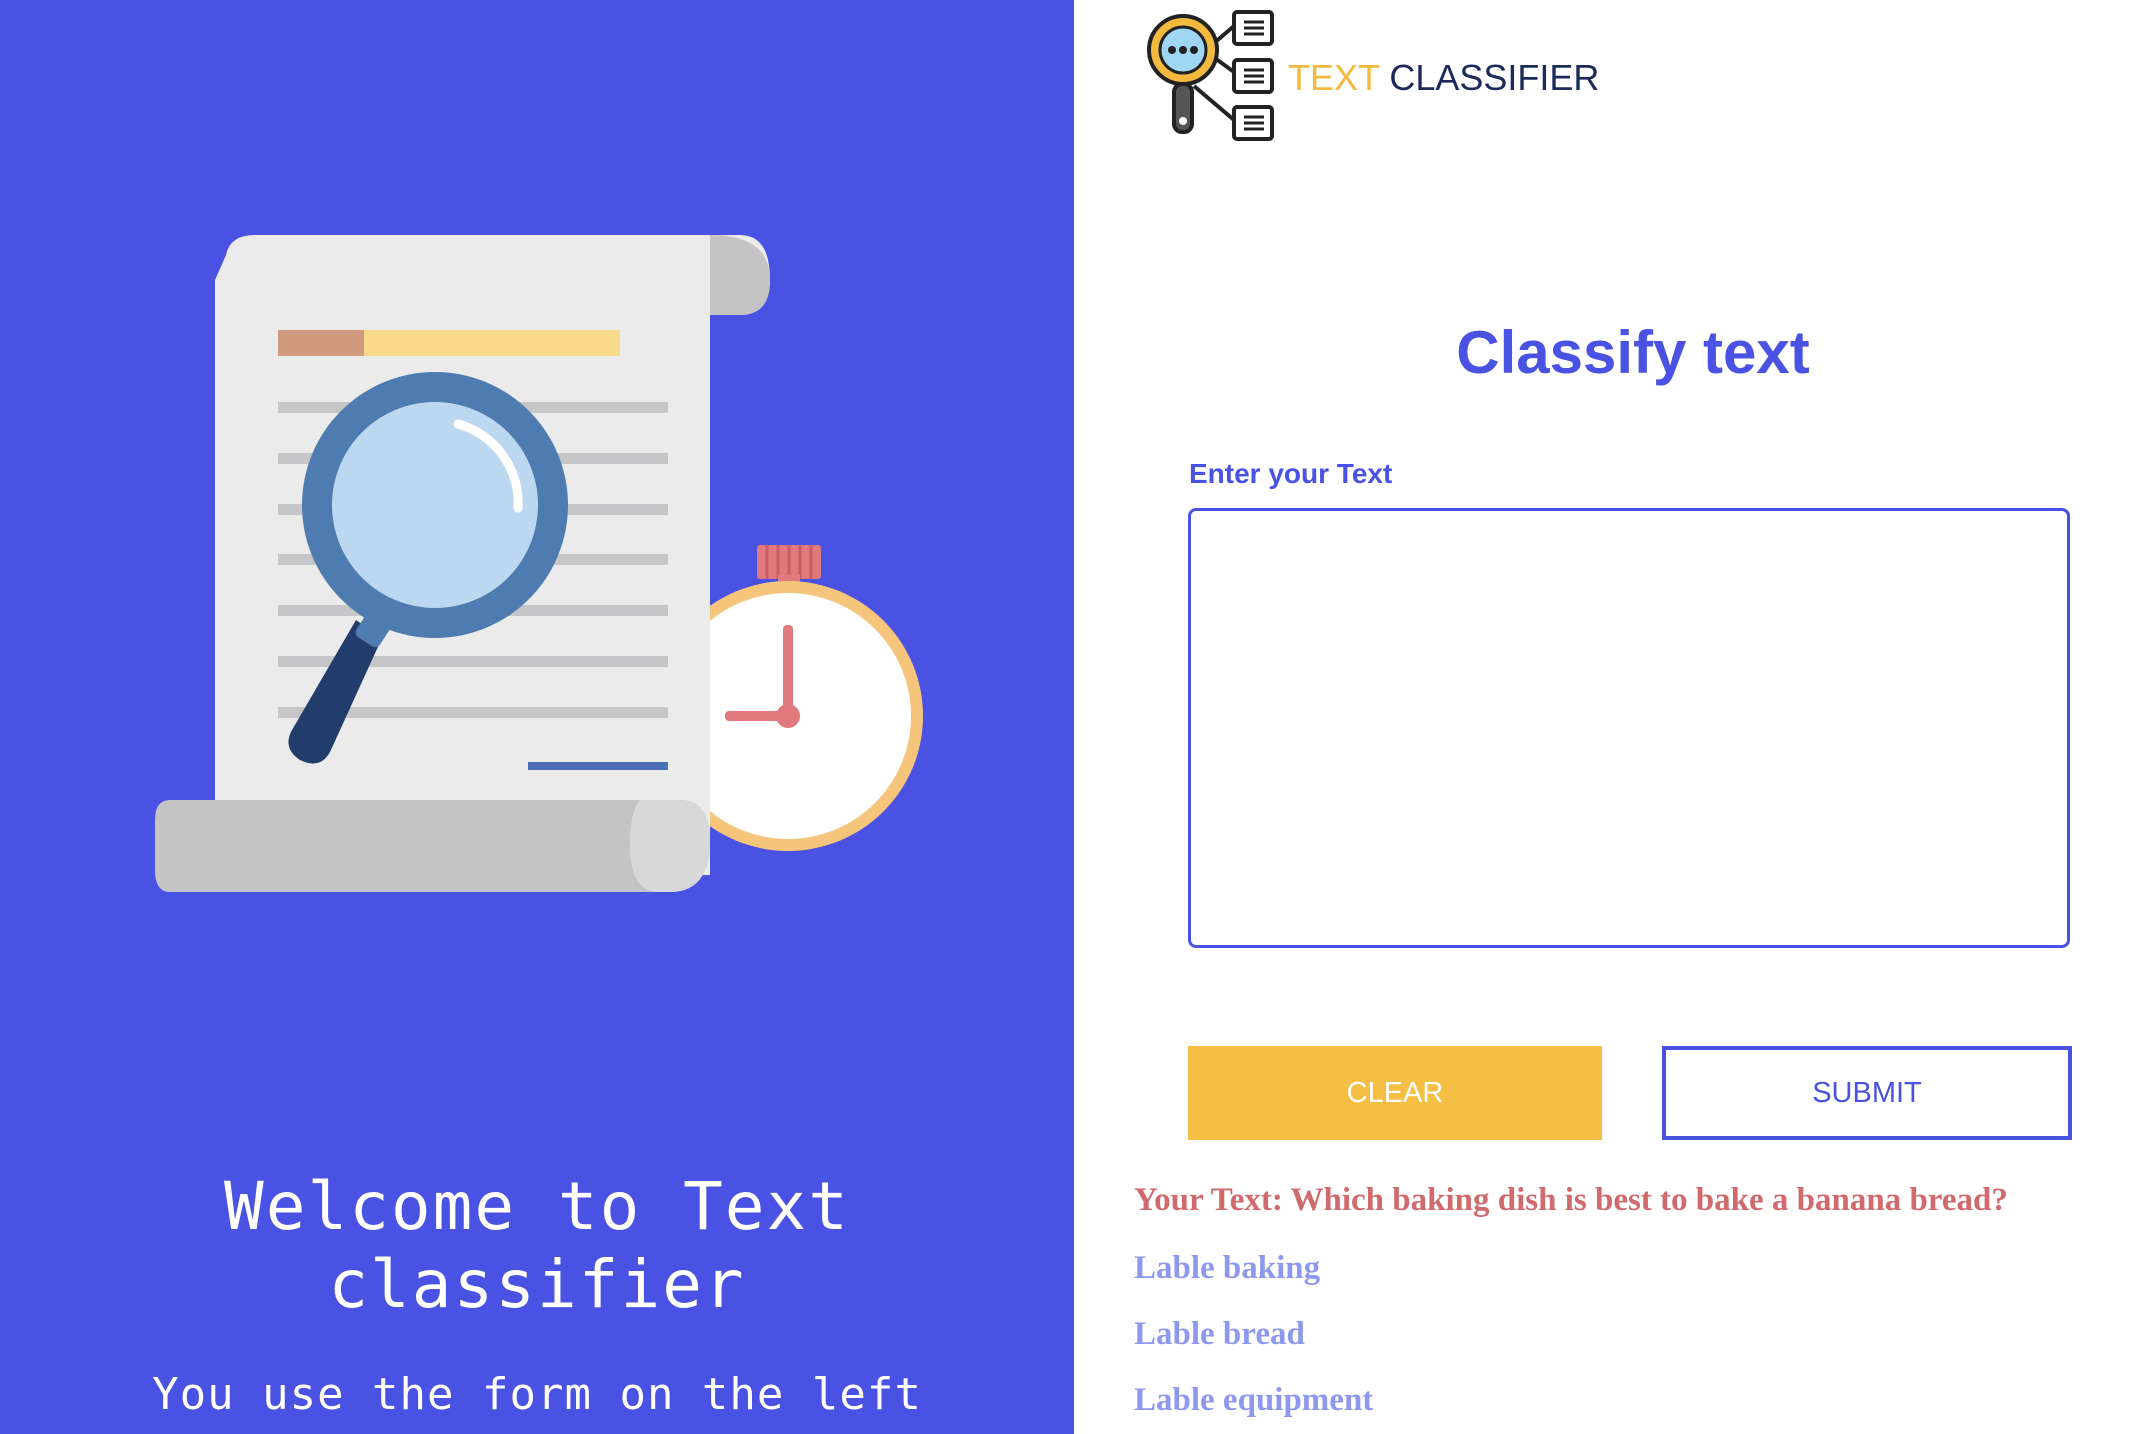 This screenshot has width=2152, height=1434. What do you see at coordinates (1254, 1400) in the screenshot?
I see `result-label-item: Lable equipment` at bounding box center [1254, 1400].